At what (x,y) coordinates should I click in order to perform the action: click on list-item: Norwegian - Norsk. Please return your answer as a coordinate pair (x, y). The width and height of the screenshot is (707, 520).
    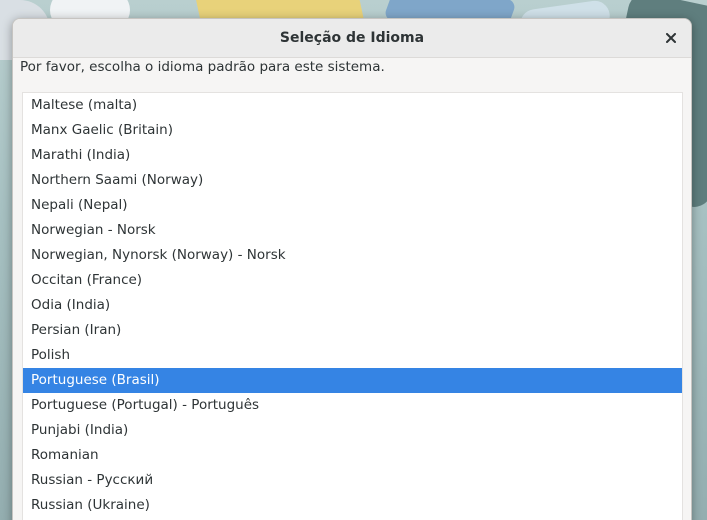
    Looking at the image, I should click on (352, 230).